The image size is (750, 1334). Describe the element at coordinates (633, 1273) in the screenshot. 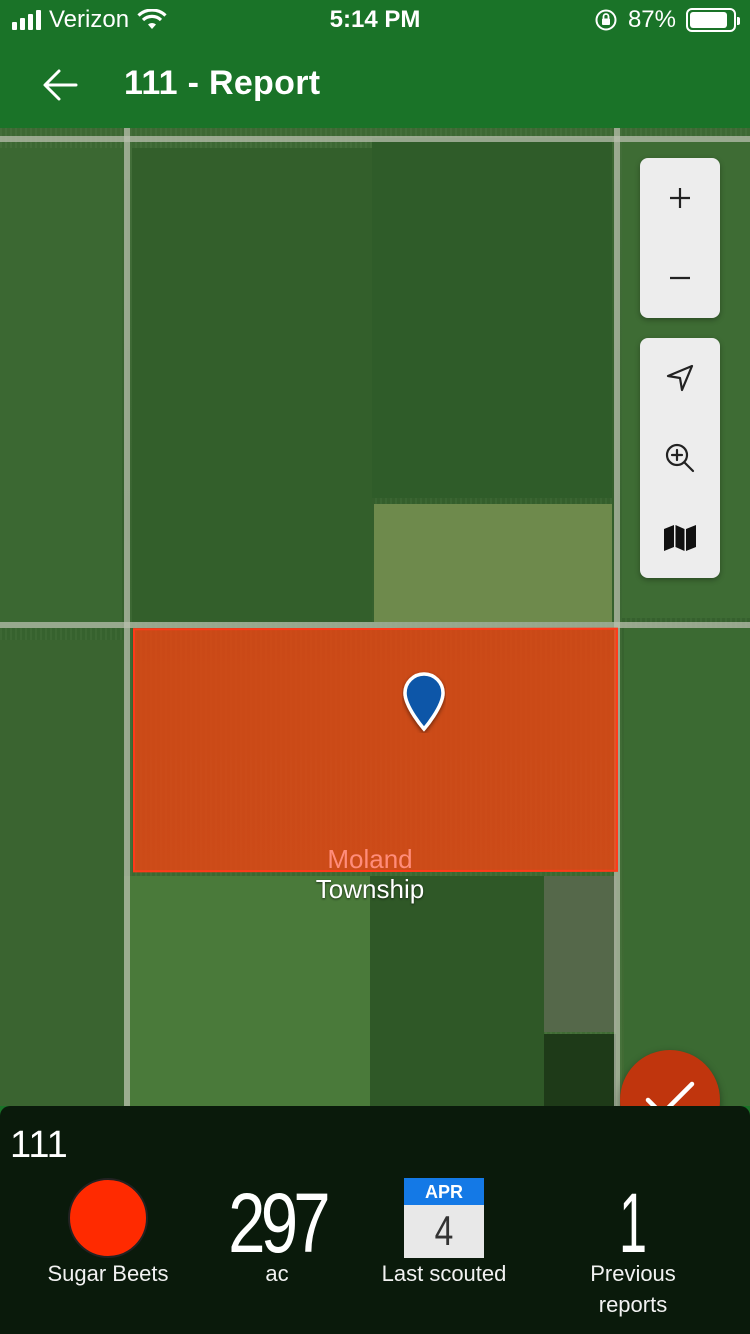

I see `previous-reports-label-line1: Previous` at that location.